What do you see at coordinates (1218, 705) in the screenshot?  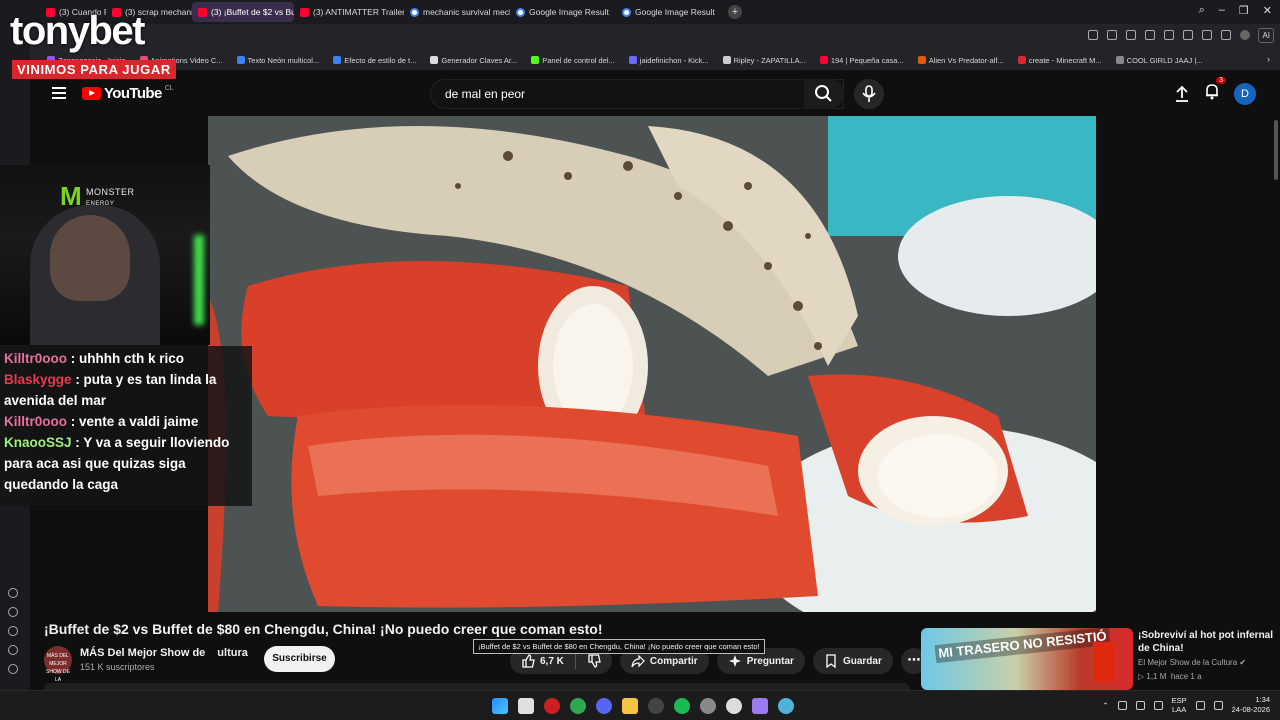 I see `volume-icon` at bounding box center [1218, 705].